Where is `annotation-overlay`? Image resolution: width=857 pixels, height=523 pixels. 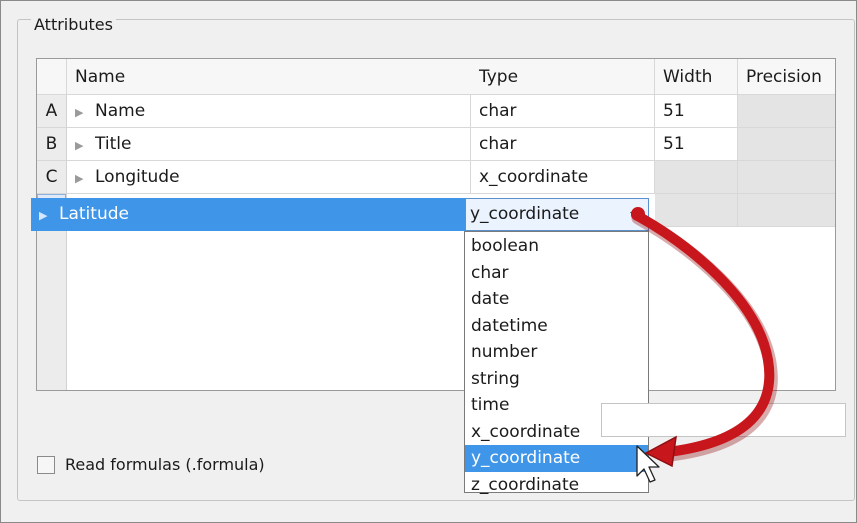
annotation-overlay is located at coordinates (704, 345).